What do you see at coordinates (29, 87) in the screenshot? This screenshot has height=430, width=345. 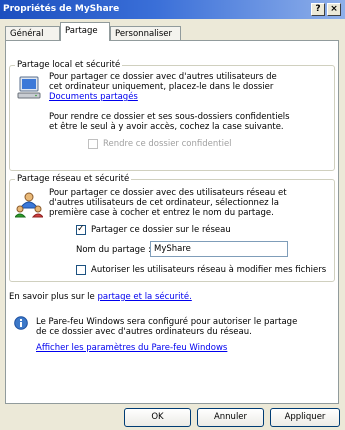 I see `computer-icon` at bounding box center [29, 87].